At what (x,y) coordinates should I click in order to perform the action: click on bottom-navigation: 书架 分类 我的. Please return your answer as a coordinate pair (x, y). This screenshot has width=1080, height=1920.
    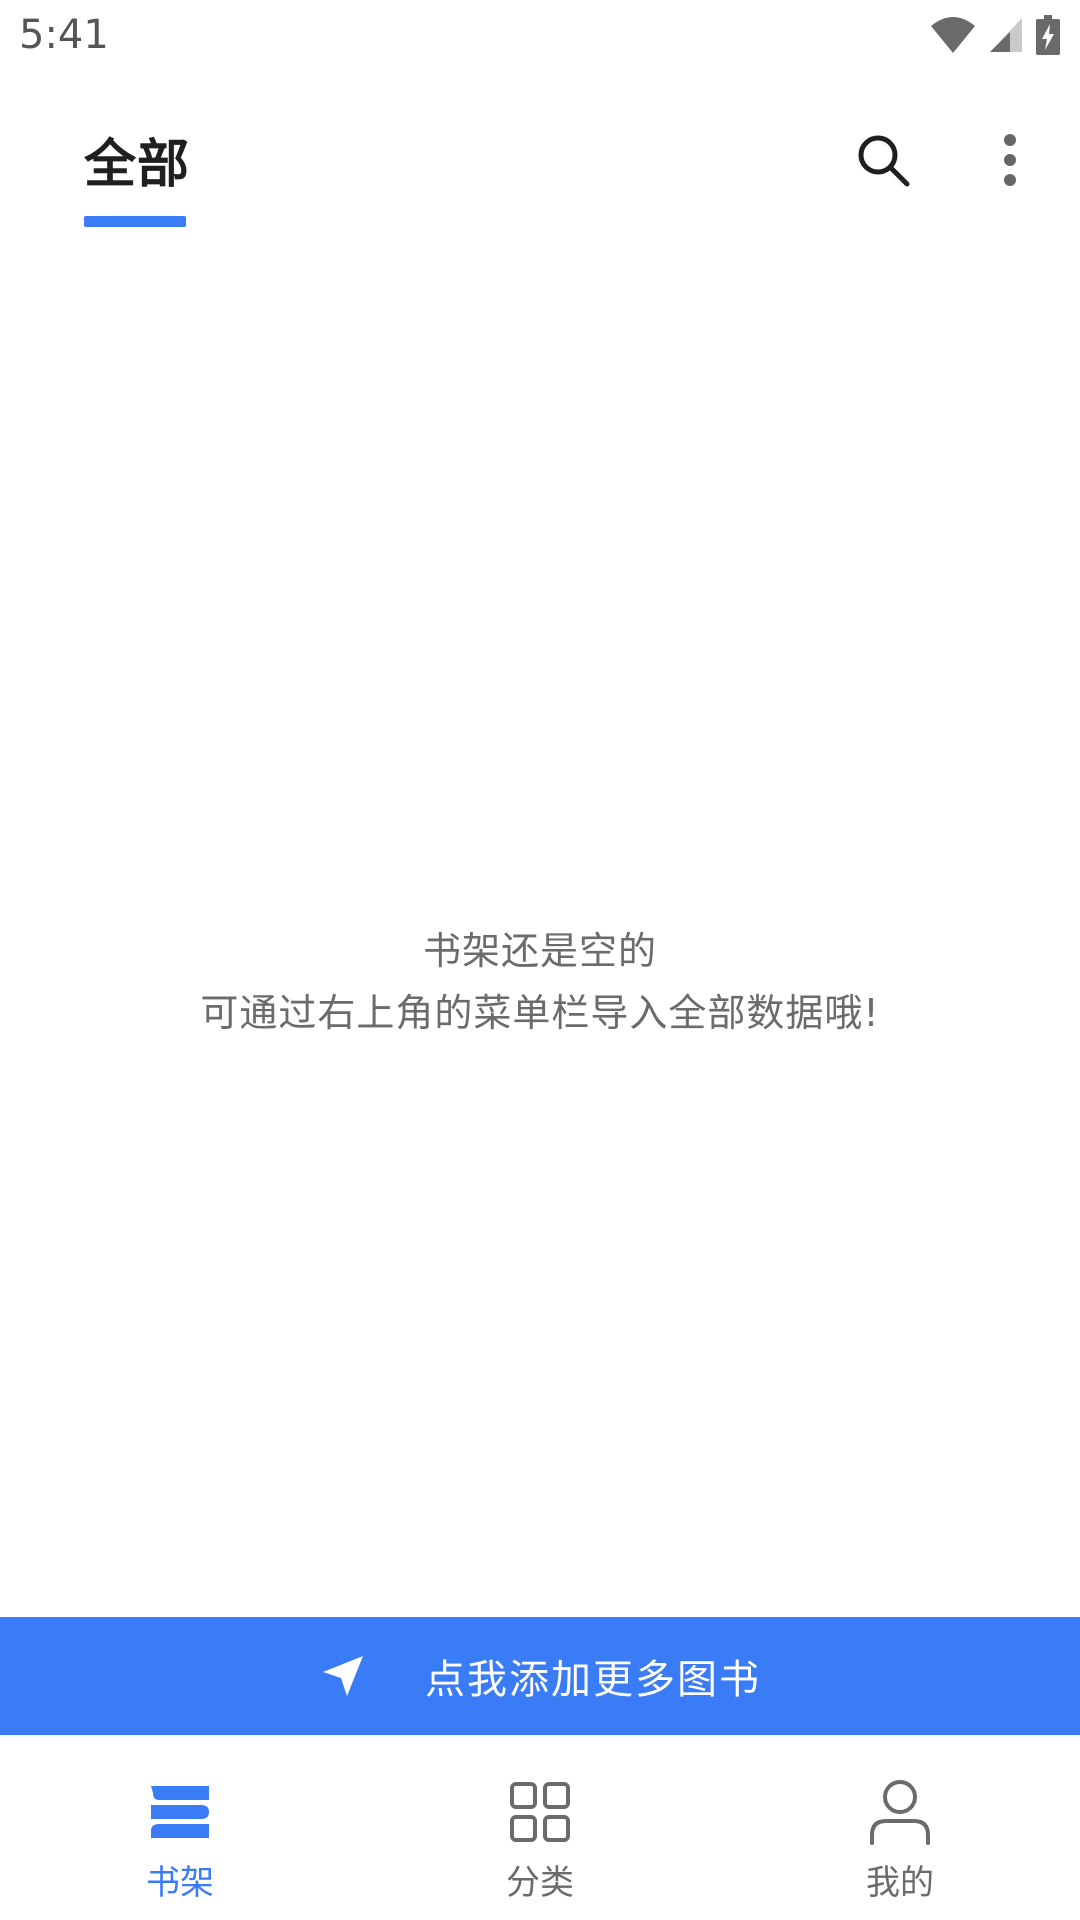
    Looking at the image, I should click on (540, 1827).